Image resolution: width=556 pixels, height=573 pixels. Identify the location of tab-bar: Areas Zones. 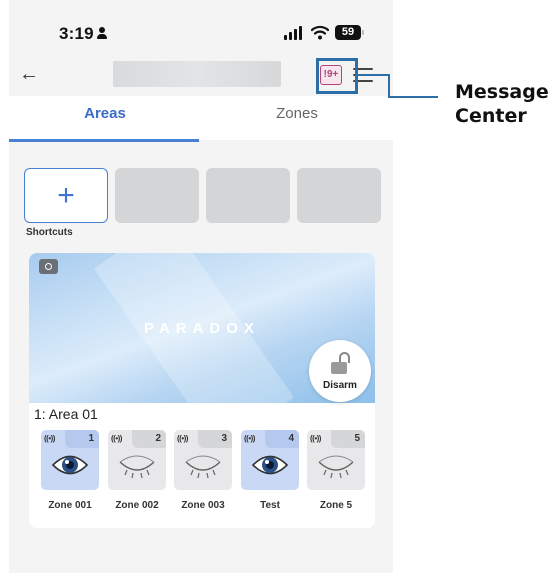
(201, 118).